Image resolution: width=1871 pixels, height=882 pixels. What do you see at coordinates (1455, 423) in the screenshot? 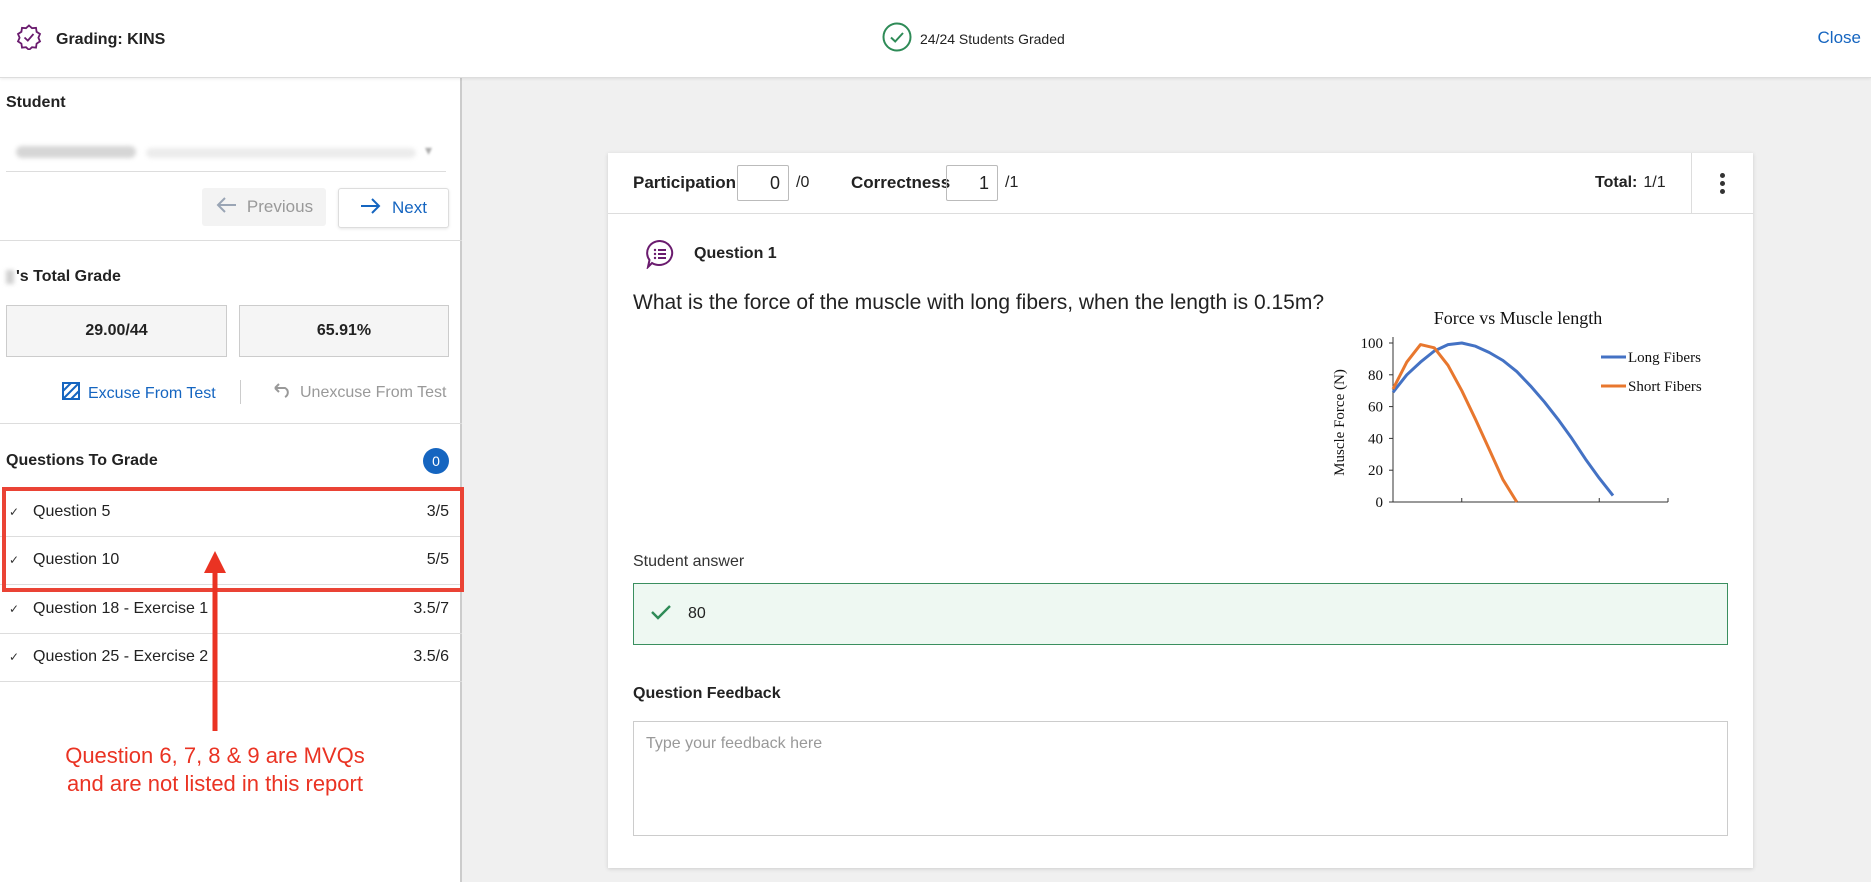
I see `series-line-short-fibers` at bounding box center [1455, 423].